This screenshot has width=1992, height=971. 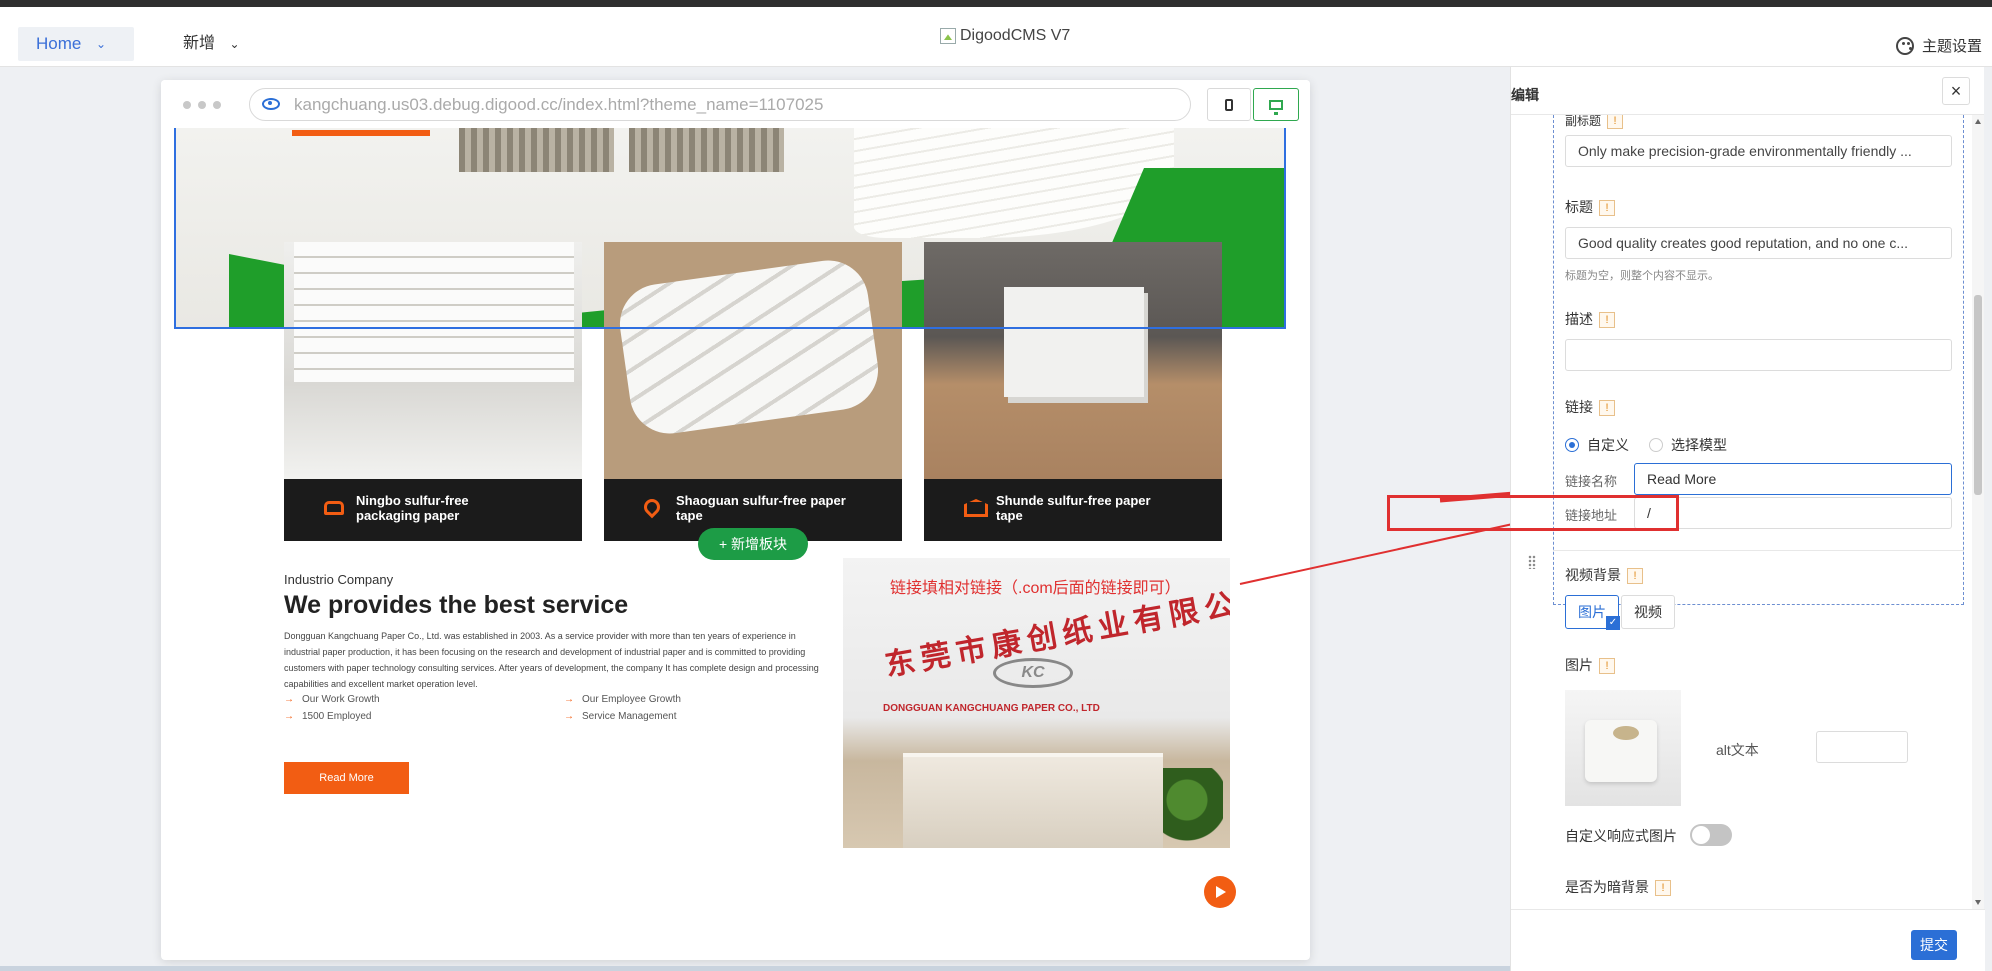 I want to click on video-toggle-button: 视频, so click(x=1648, y=612).